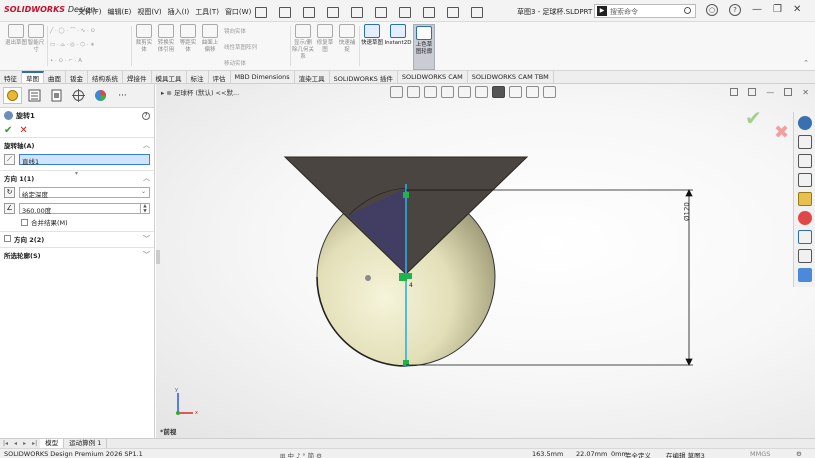  I want to click on user-icon: ○, so click(712, 10).